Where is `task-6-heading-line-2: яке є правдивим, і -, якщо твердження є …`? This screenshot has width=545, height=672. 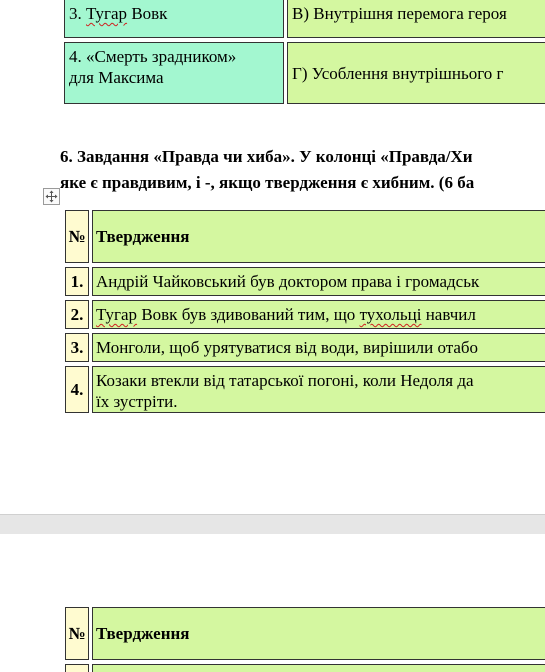 task-6-heading-line-2: яке є правдивим, і -, якщо твердження є … is located at coordinates (267, 182).